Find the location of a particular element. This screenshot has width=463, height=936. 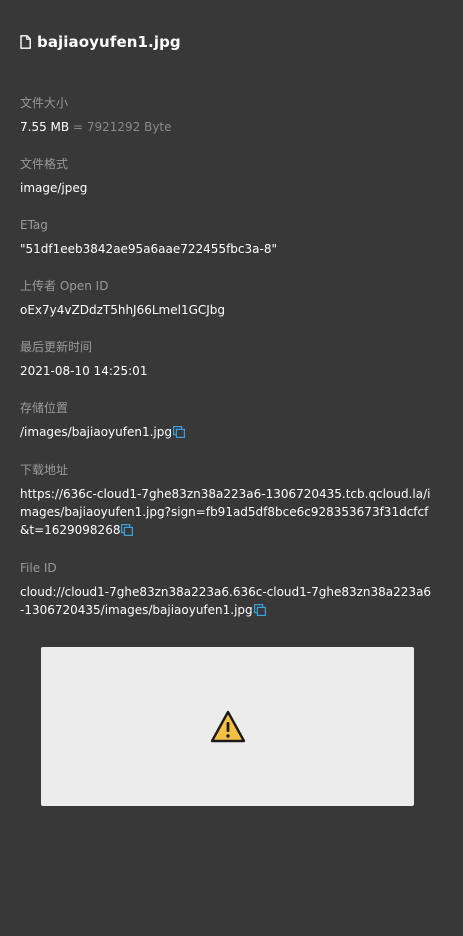

file-format-value: image/jpeg is located at coordinates (54, 188).